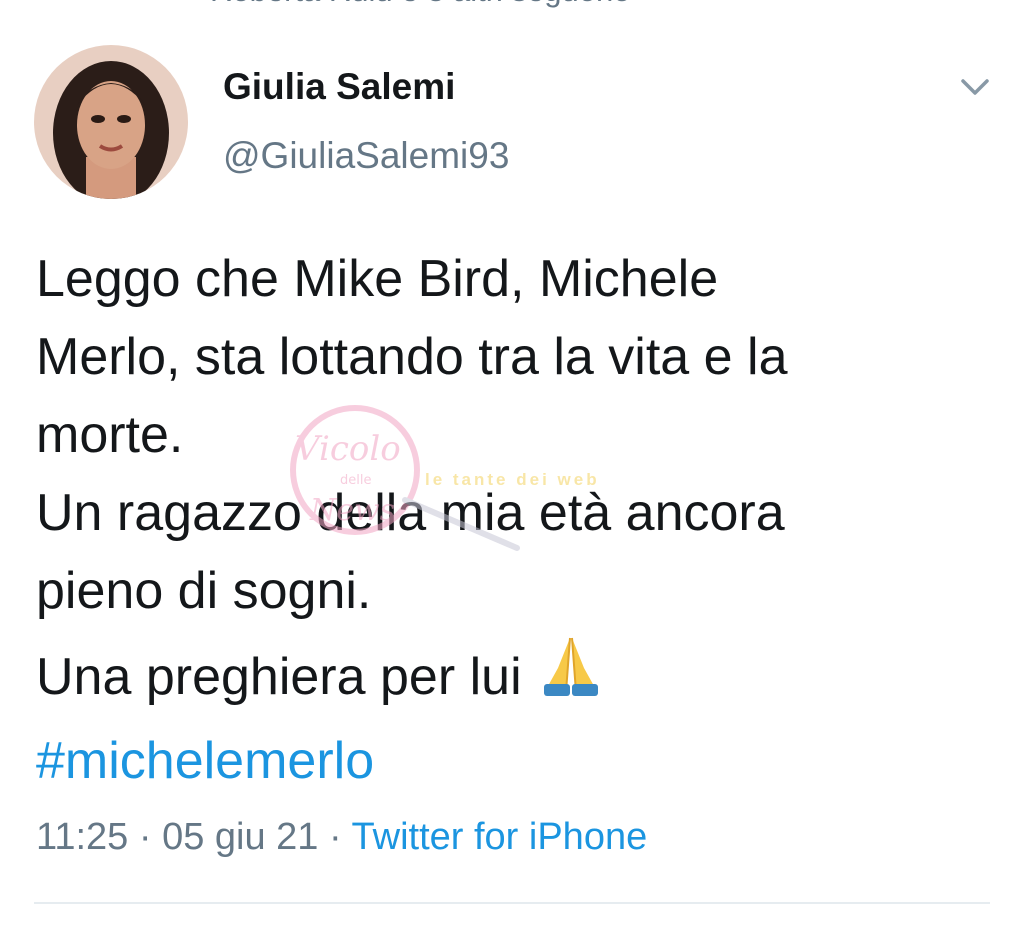 Image resolution: width=1024 pixels, height=937 pixels. I want to click on tweet-line-with-emoji: Una preghiera per lui, so click(516, 676).